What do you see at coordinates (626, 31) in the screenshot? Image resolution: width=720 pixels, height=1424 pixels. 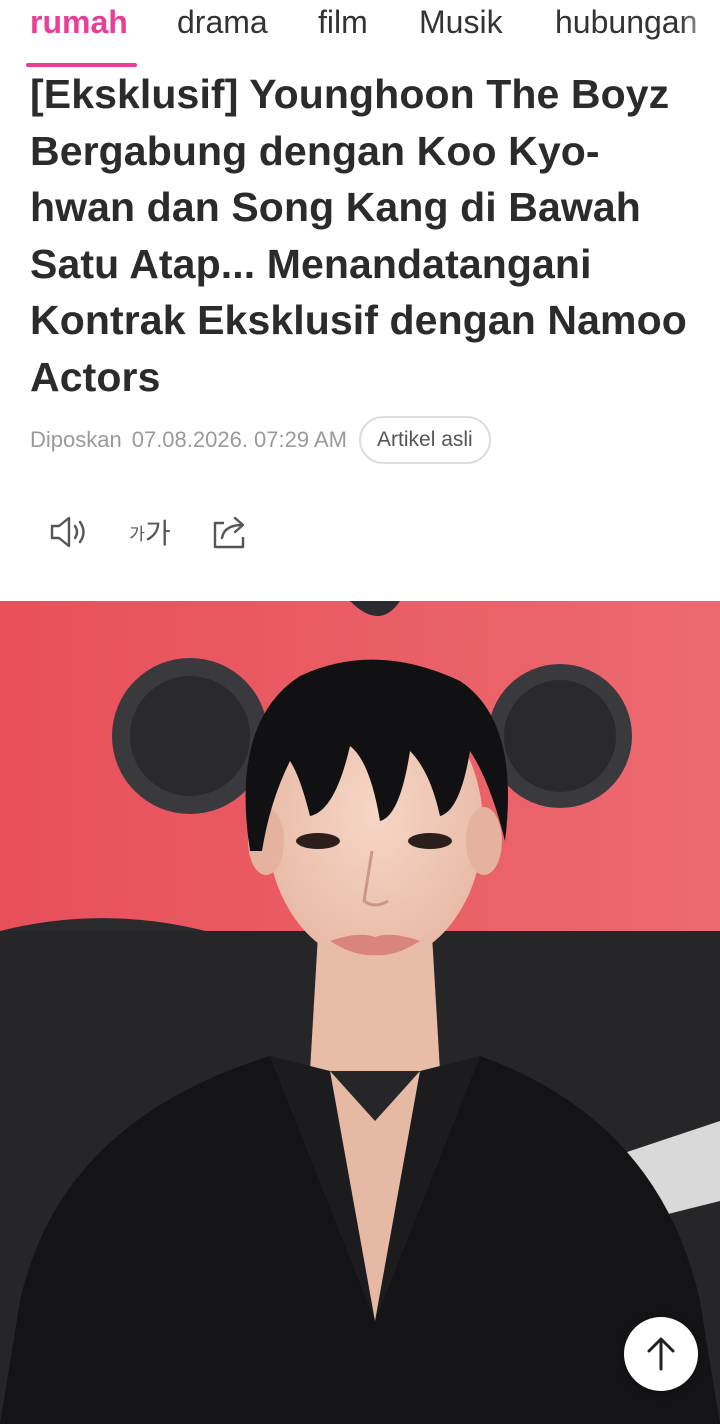 I see `tab-hubungan: hubungan` at bounding box center [626, 31].